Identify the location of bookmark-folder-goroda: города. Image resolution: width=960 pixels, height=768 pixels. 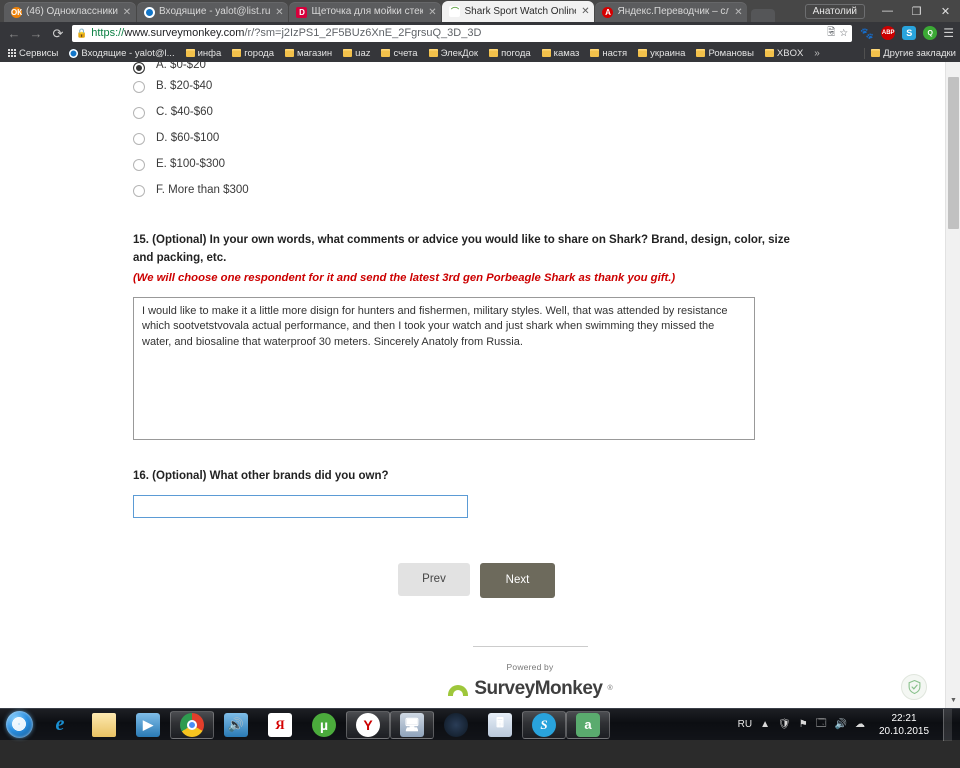
(253, 53).